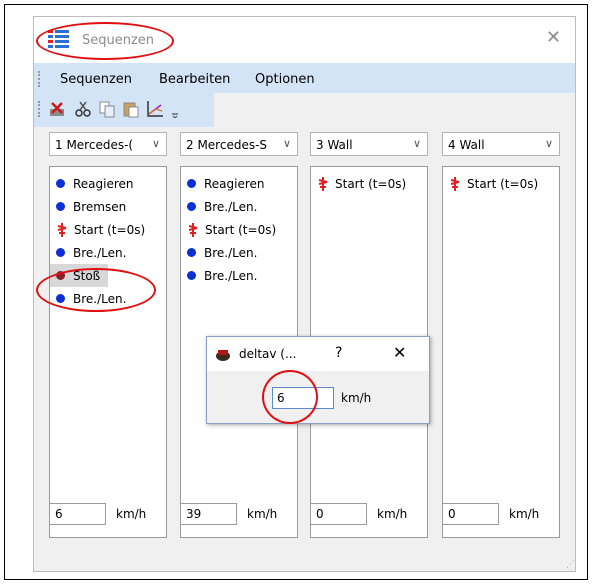  What do you see at coordinates (369, 144) in the screenshot?
I see `object-dropdown: 3 Wall ∨` at bounding box center [369, 144].